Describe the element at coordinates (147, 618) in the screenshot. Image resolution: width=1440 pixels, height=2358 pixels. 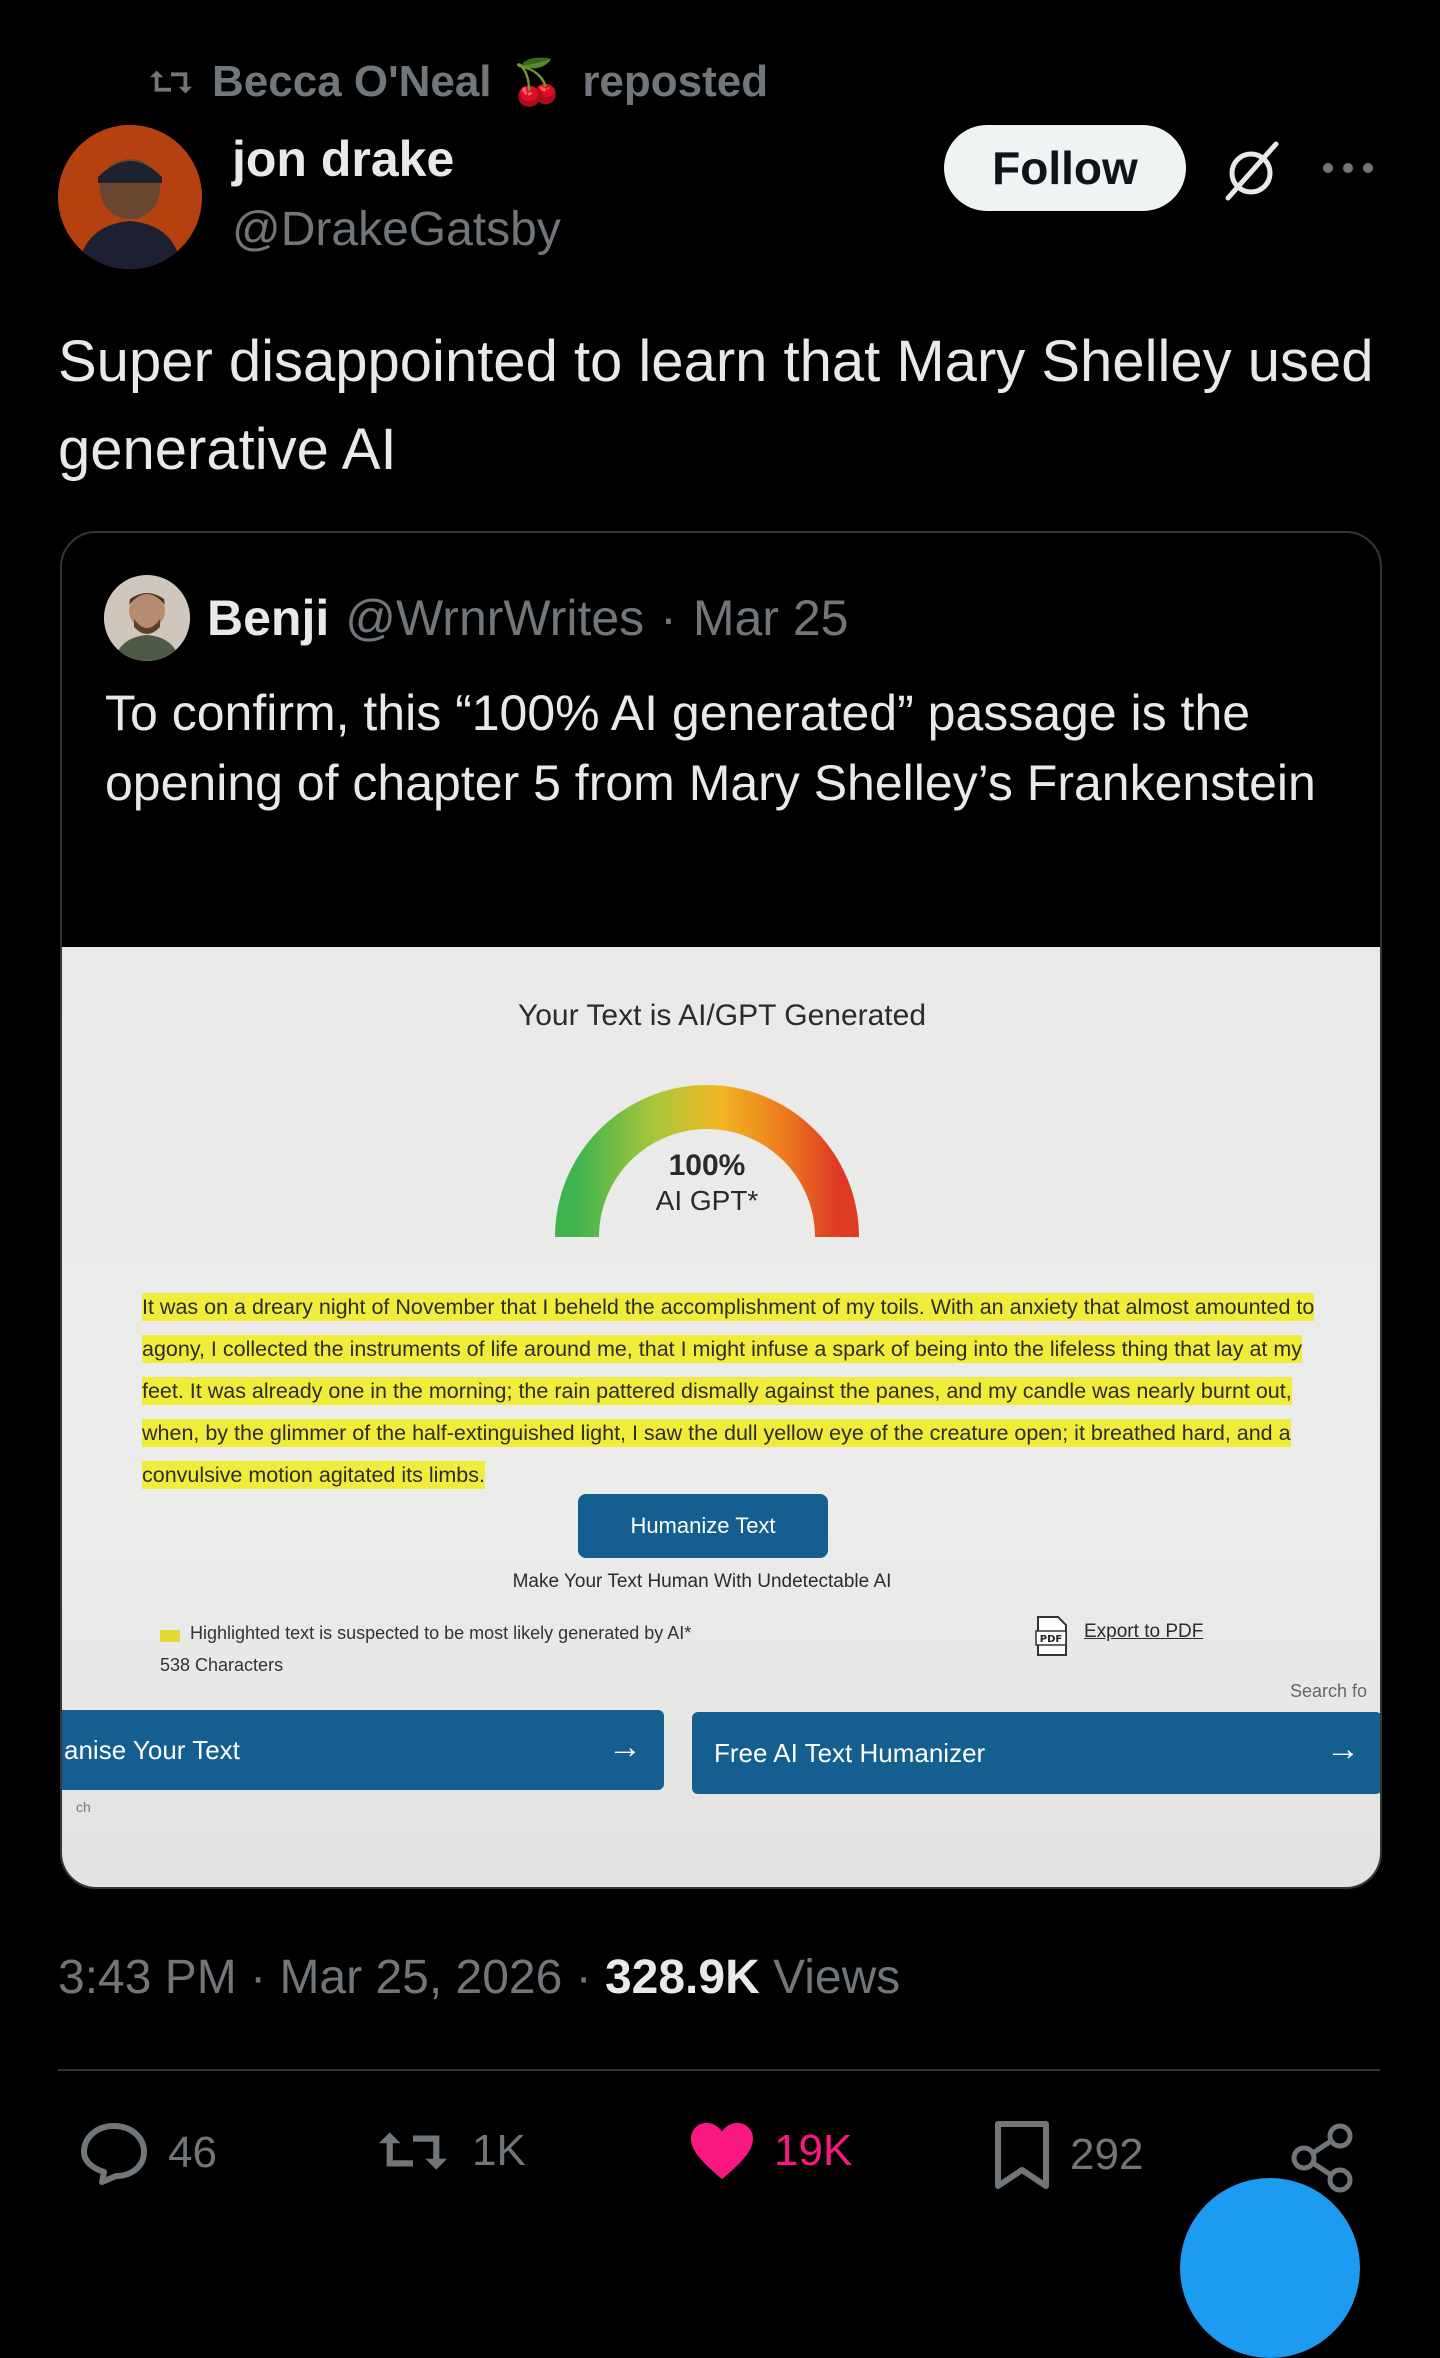
I see `quoted-avatar` at that location.